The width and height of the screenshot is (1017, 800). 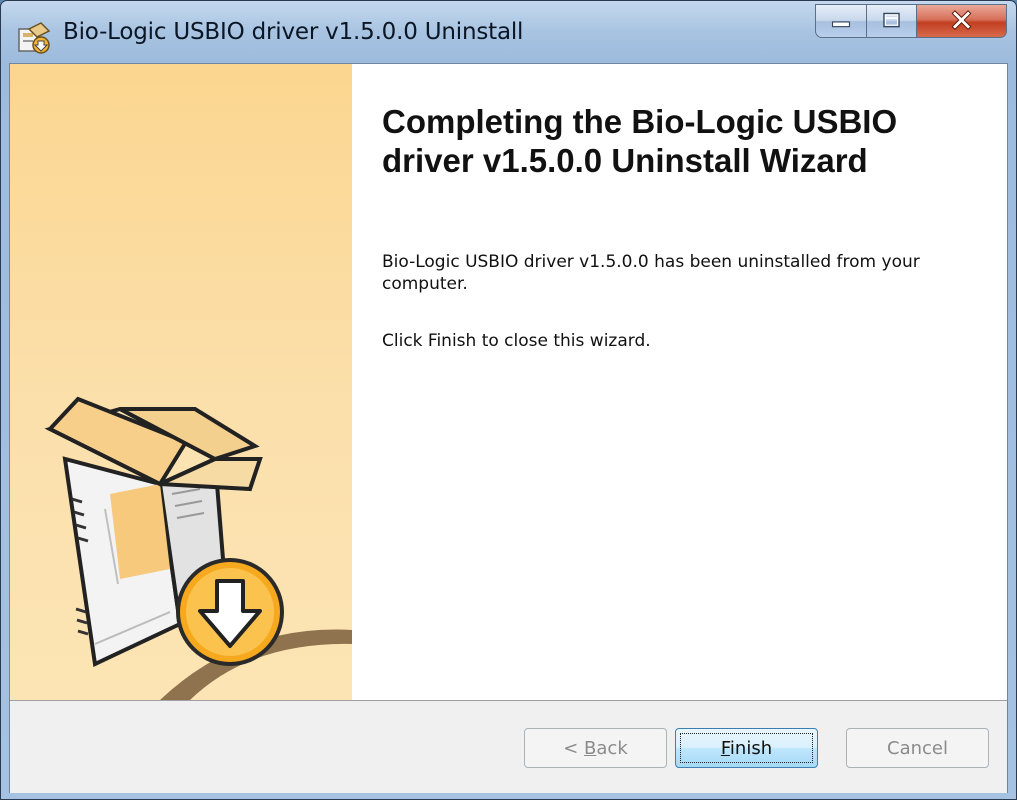 What do you see at coordinates (725, 748) in the screenshot?
I see `finish-label-mnemonic: F` at bounding box center [725, 748].